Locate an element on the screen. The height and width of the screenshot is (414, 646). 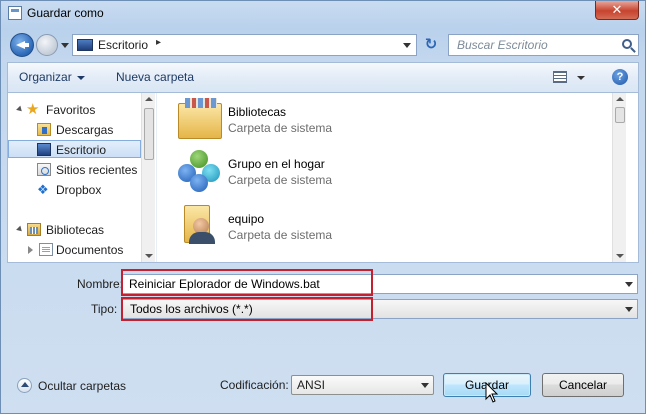
help-icon: ? is located at coordinates (620, 77).